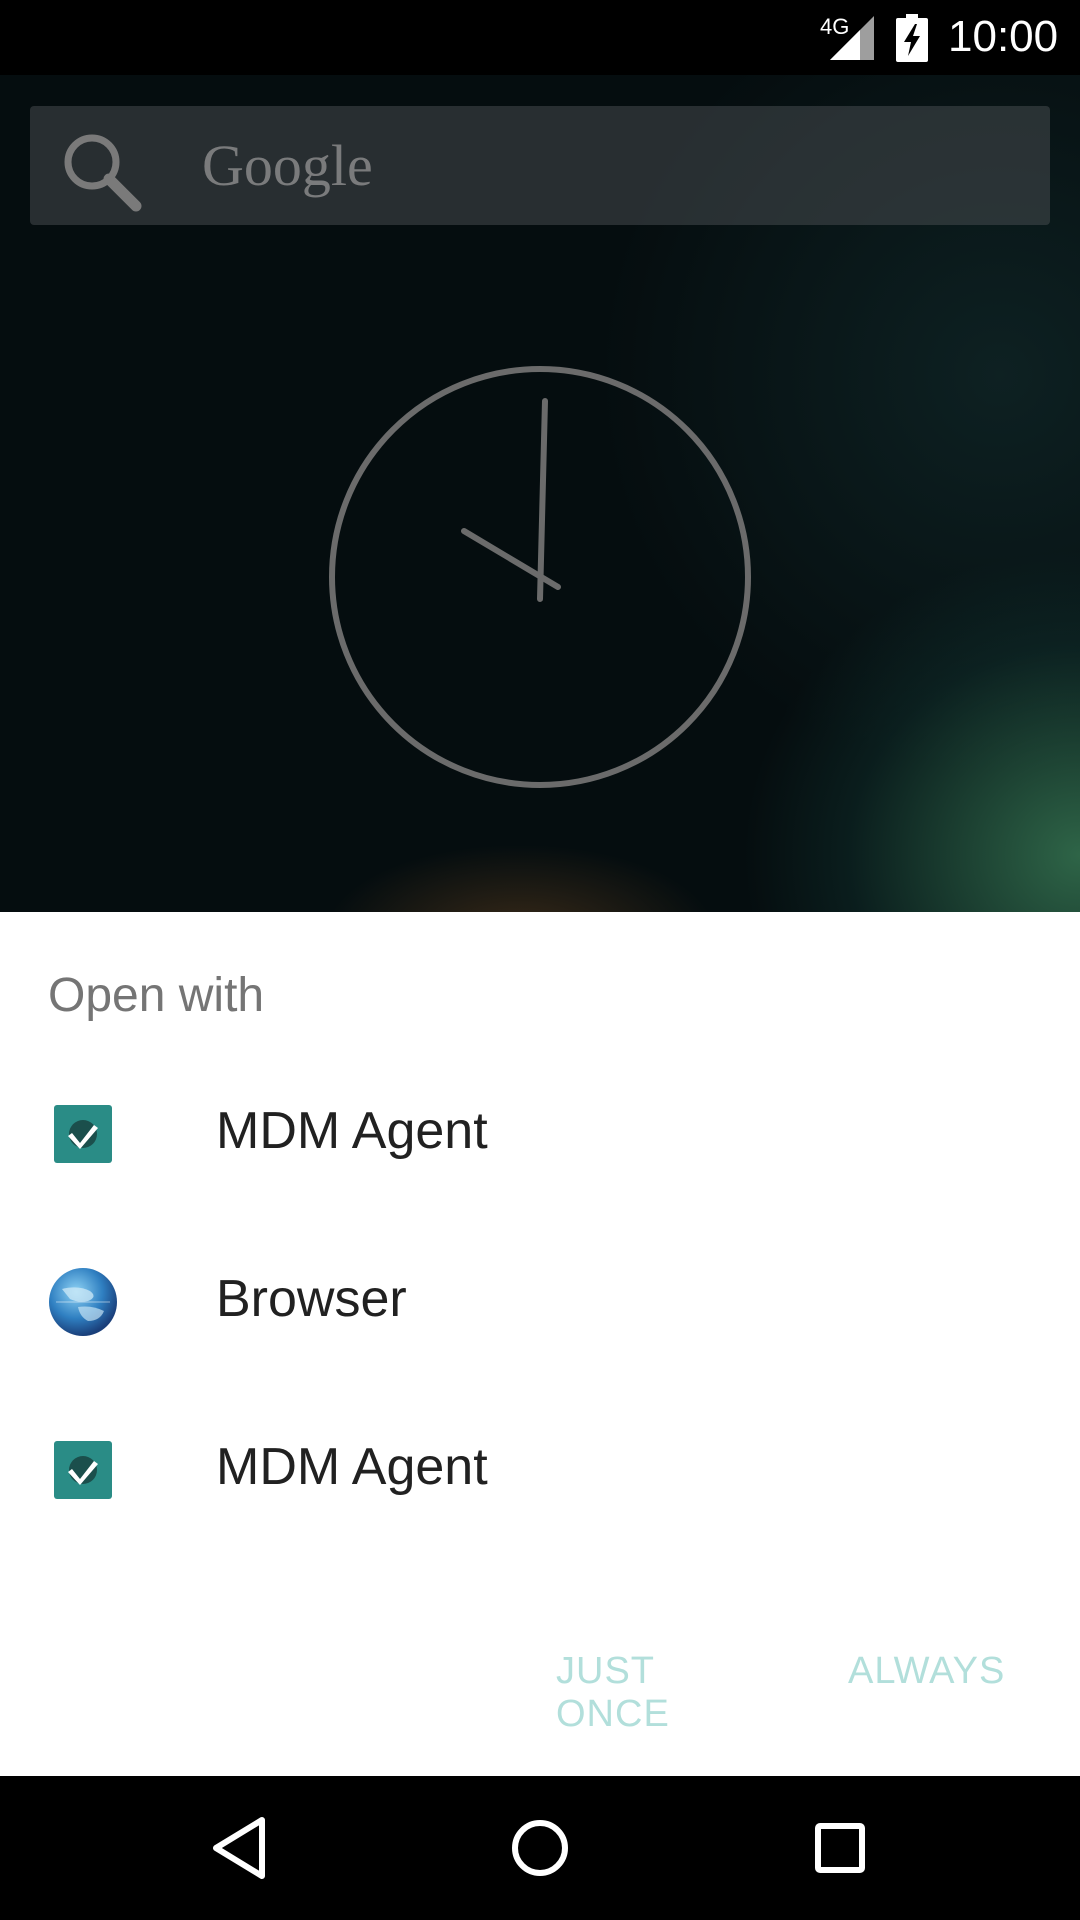  What do you see at coordinates (311, 1299) in the screenshot?
I see `app-option-label: Browser` at bounding box center [311, 1299].